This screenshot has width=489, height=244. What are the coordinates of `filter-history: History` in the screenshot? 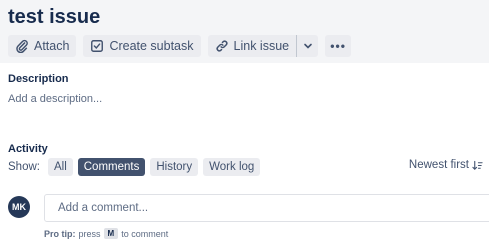 It's located at (174, 167).